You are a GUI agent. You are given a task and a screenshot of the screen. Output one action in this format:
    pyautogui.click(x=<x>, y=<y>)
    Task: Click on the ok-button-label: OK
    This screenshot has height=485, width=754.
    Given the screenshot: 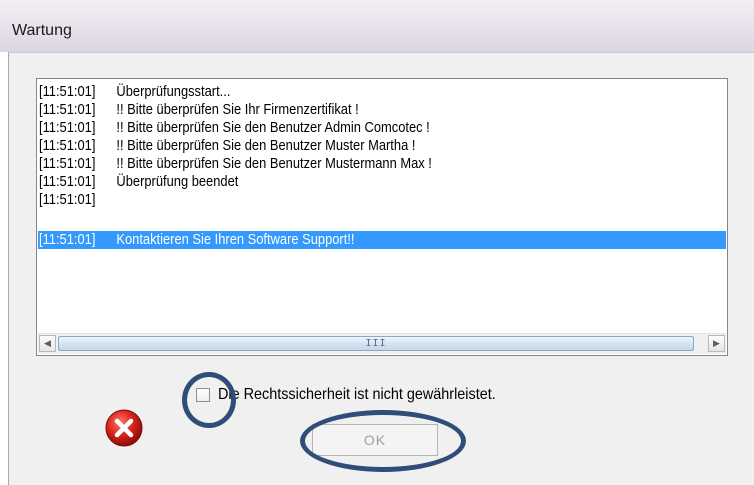 What is the action you would take?
    pyautogui.click(x=375, y=440)
    